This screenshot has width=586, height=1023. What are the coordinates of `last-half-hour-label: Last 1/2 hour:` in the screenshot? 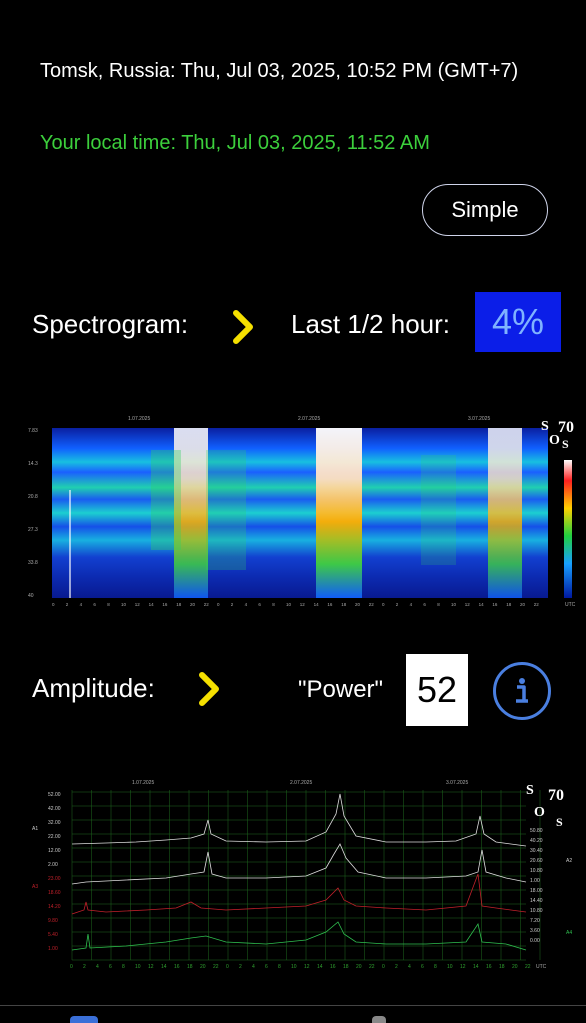 It's located at (370, 324).